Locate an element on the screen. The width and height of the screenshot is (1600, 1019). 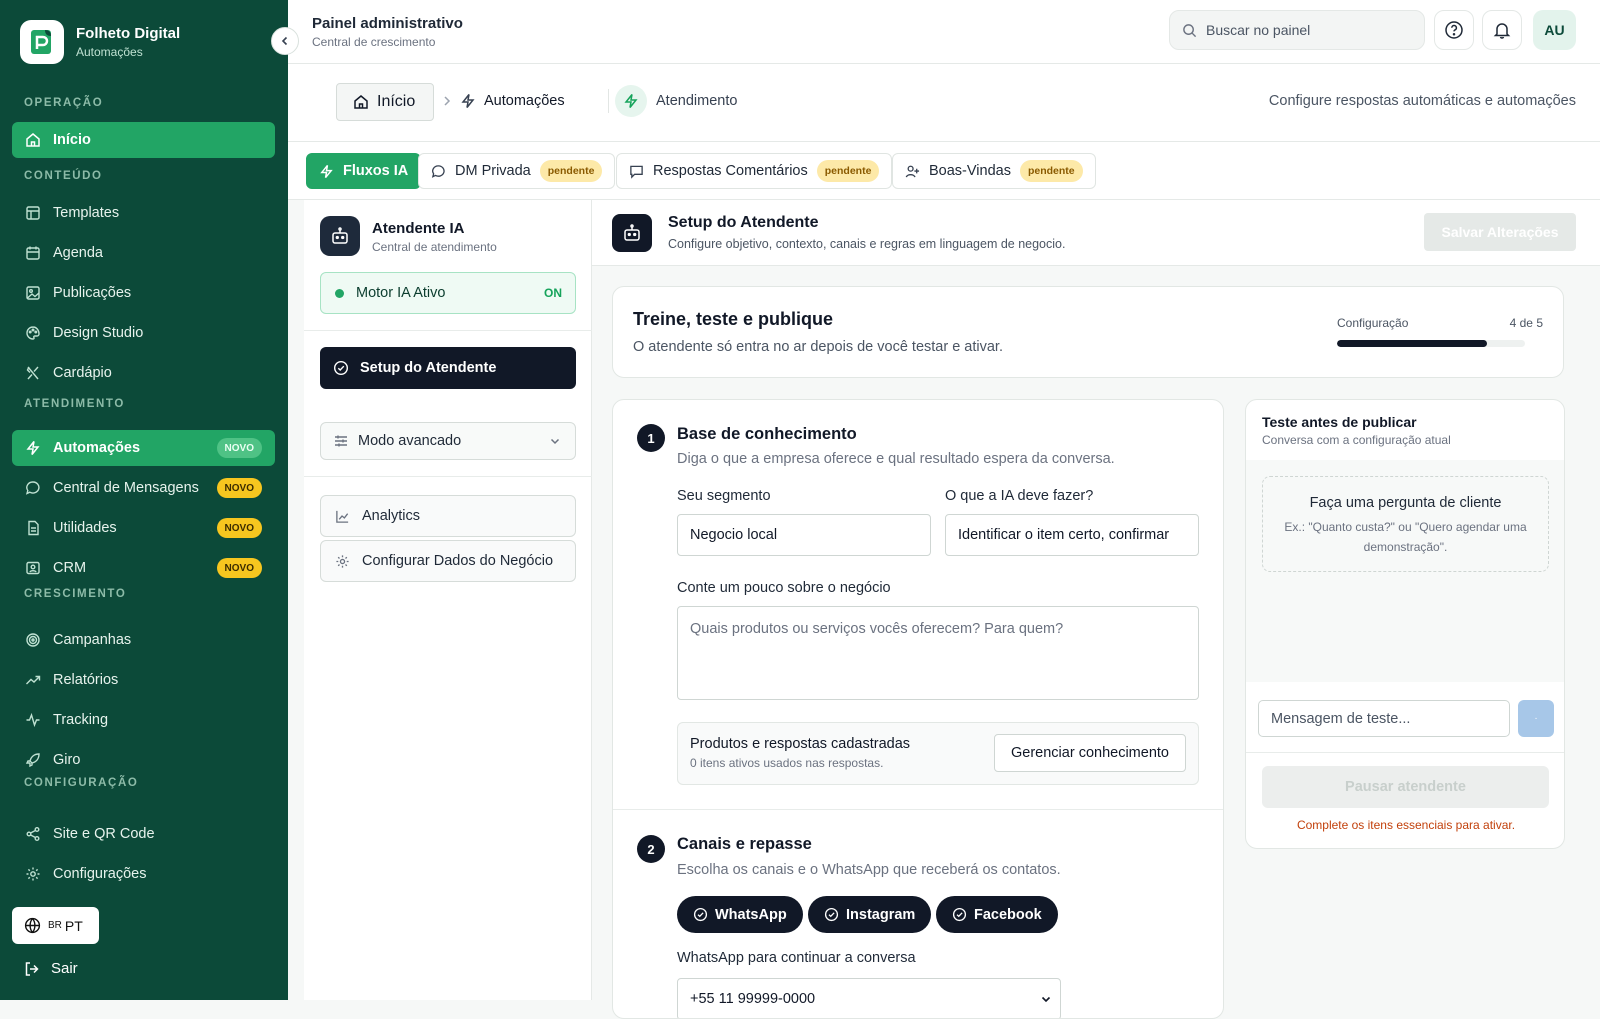
mode-select: Modo avancado is located at coordinates (448, 441).